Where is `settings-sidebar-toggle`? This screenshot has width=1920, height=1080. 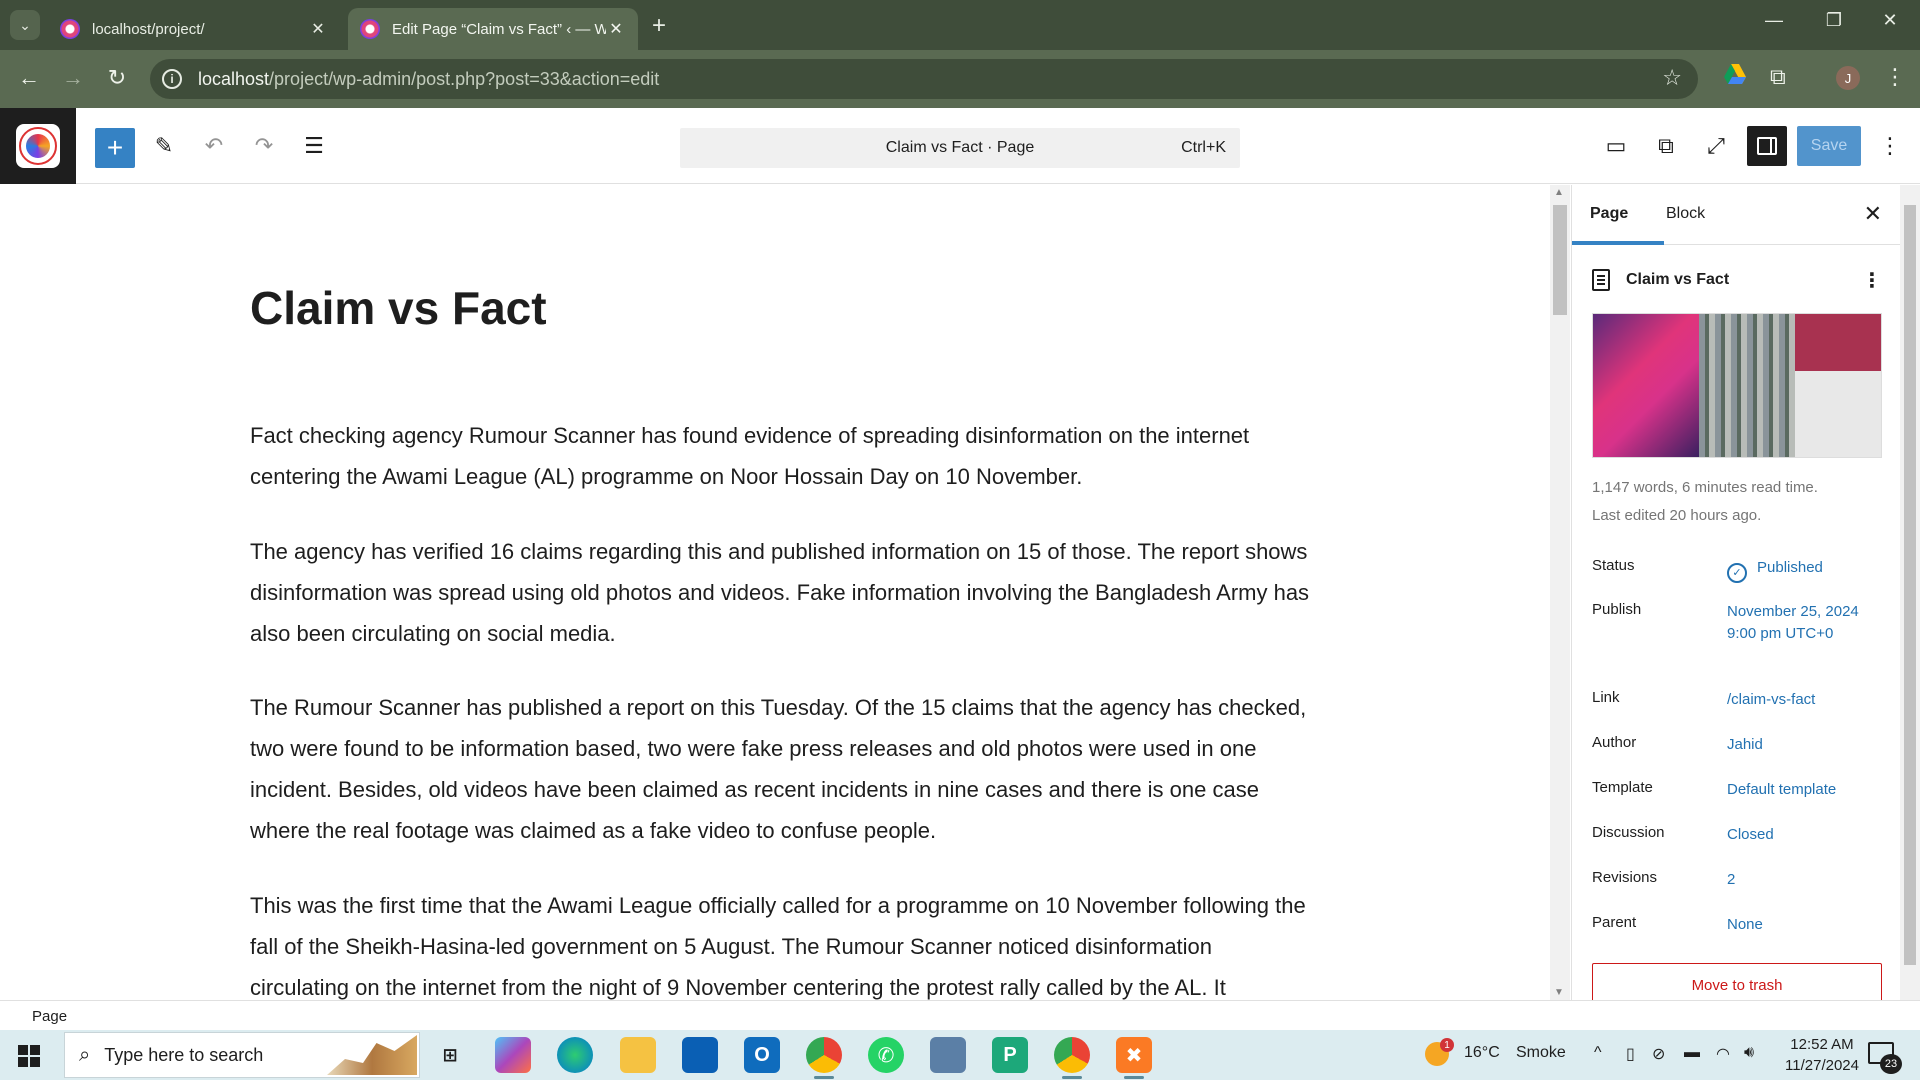 settings-sidebar-toggle is located at coordinates (1767, 146).